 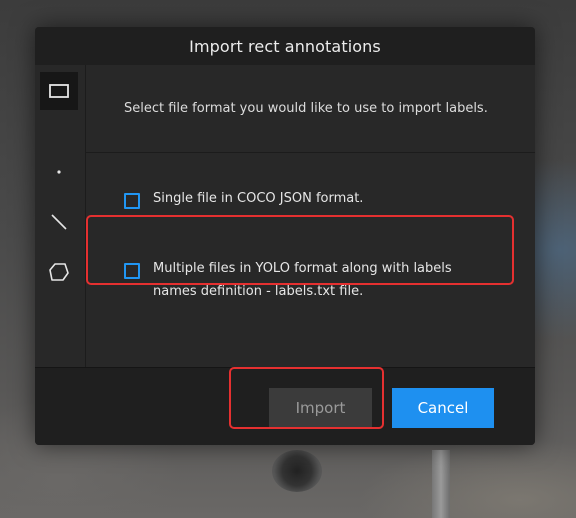 I want to click on option-coco-json: Single file in COCO JSON format., so click(x=308, y=200).